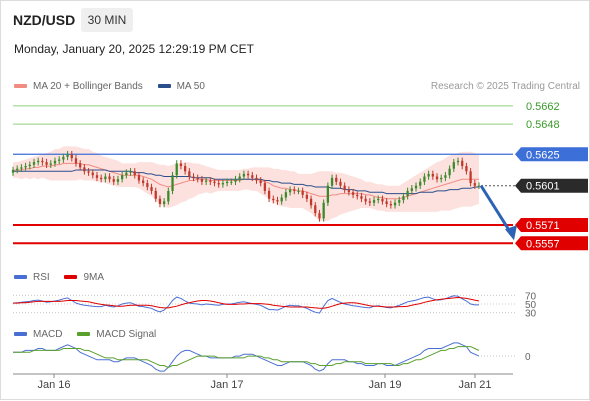 The width and height of the screenshot is (590, 401). Describe the element at coordinates (496, 209) in the screenshot. I see `forecast-arrow-shaft` at that location.